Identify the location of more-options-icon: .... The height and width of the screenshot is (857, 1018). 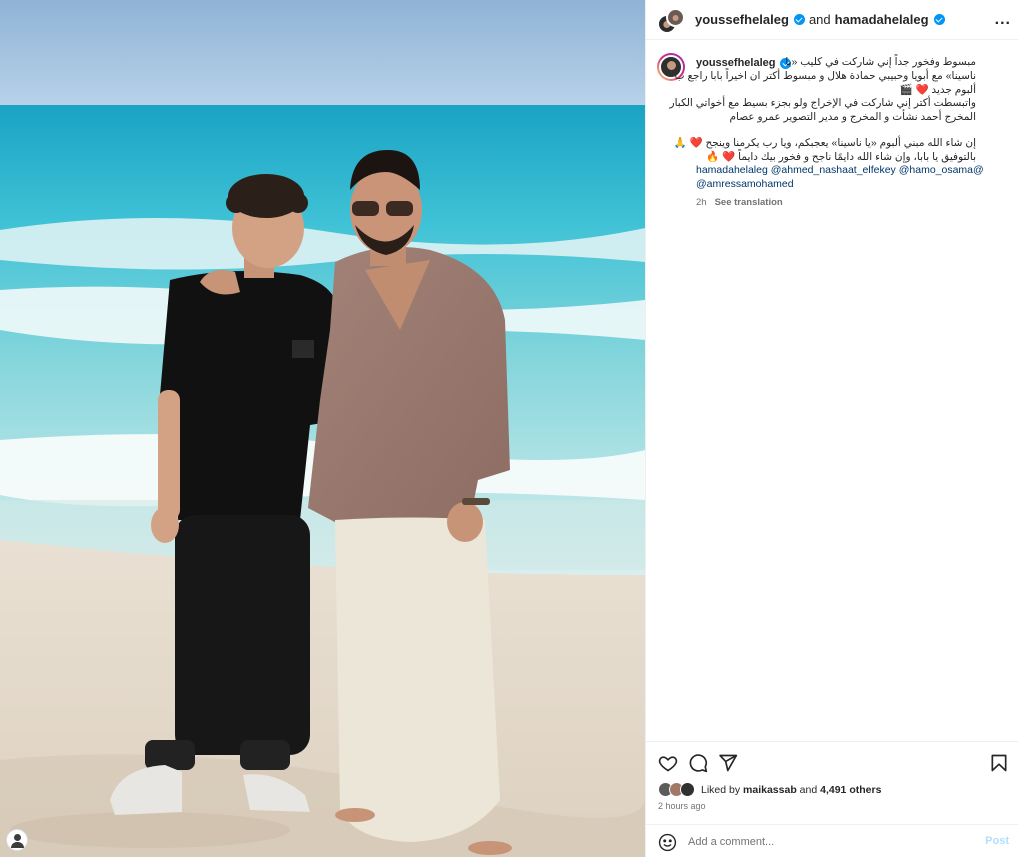
(1003, 20).